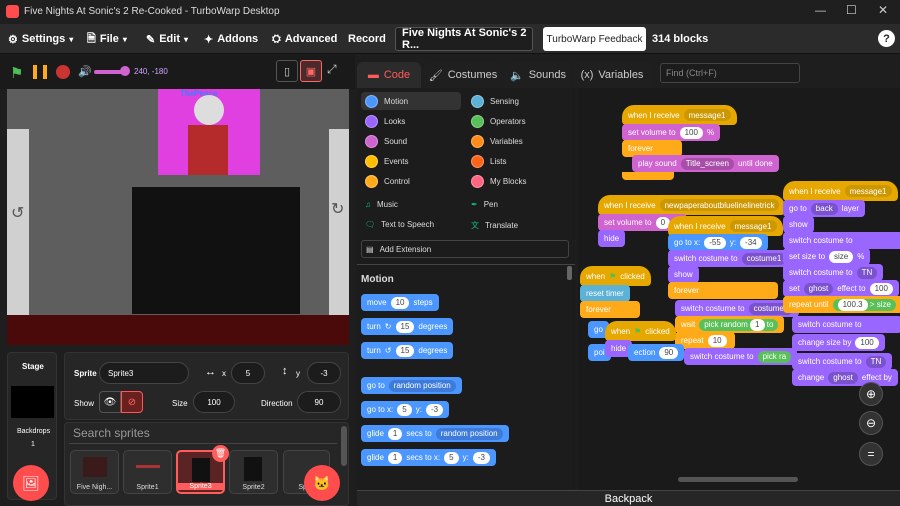 This screenshot has height=506, width=900. Describe the element at coordinates (387, 181) in the screenshot. I see `category-control: Control` at that location.